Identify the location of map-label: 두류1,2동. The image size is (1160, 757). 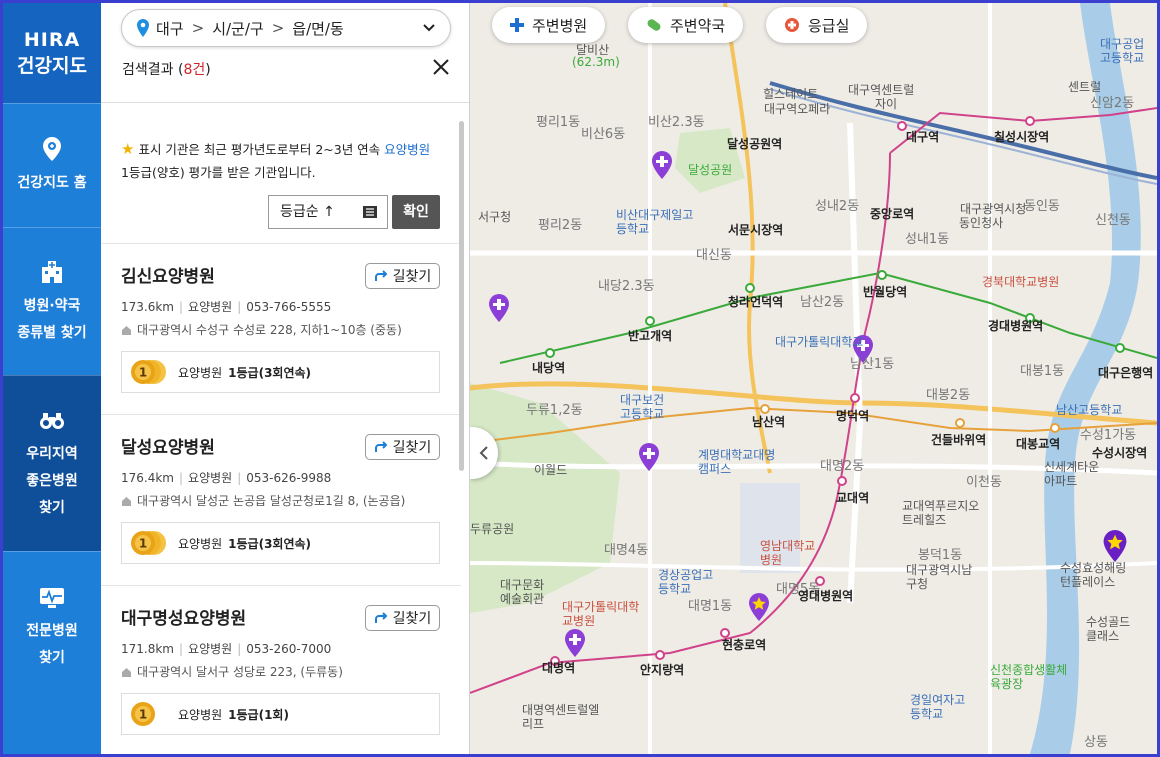
(554, 410).